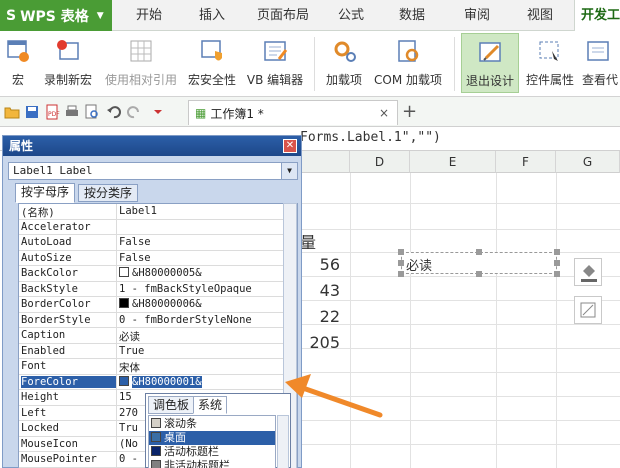 This screenshot has height=468, width=620. I want to click on property-row: (名称) Label1, so click(158, 212).